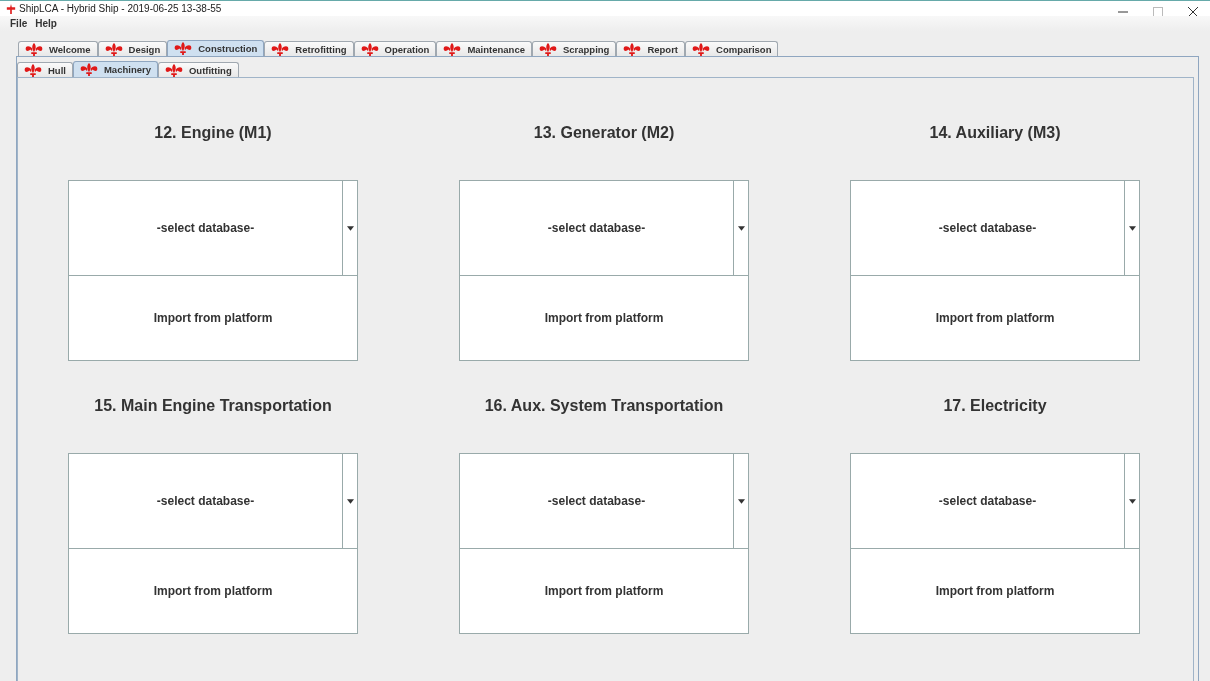 Image resolution: width=1210 pixels, height=681 pixels. What do you see at coordinates (115, 69) in the screenshot?
I see `tab: Machinery` at bounding box center [115, 69].